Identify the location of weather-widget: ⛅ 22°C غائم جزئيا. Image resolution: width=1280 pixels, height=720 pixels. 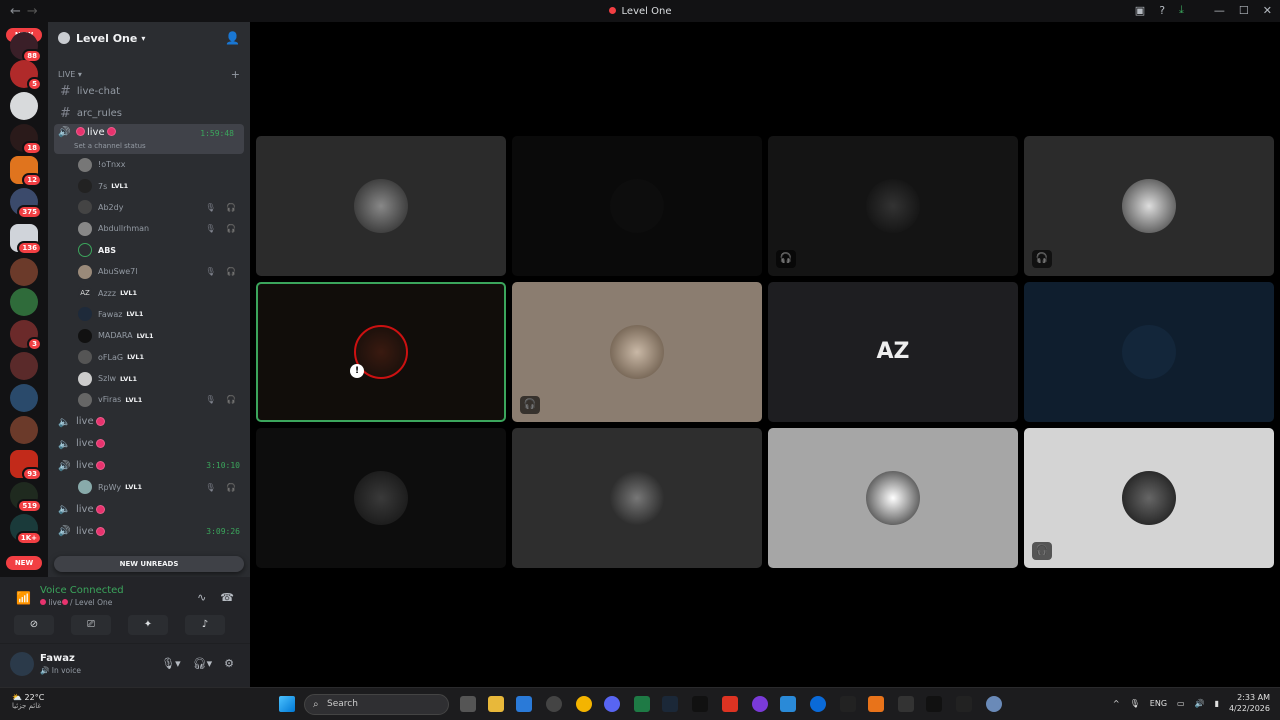
(28, 701).